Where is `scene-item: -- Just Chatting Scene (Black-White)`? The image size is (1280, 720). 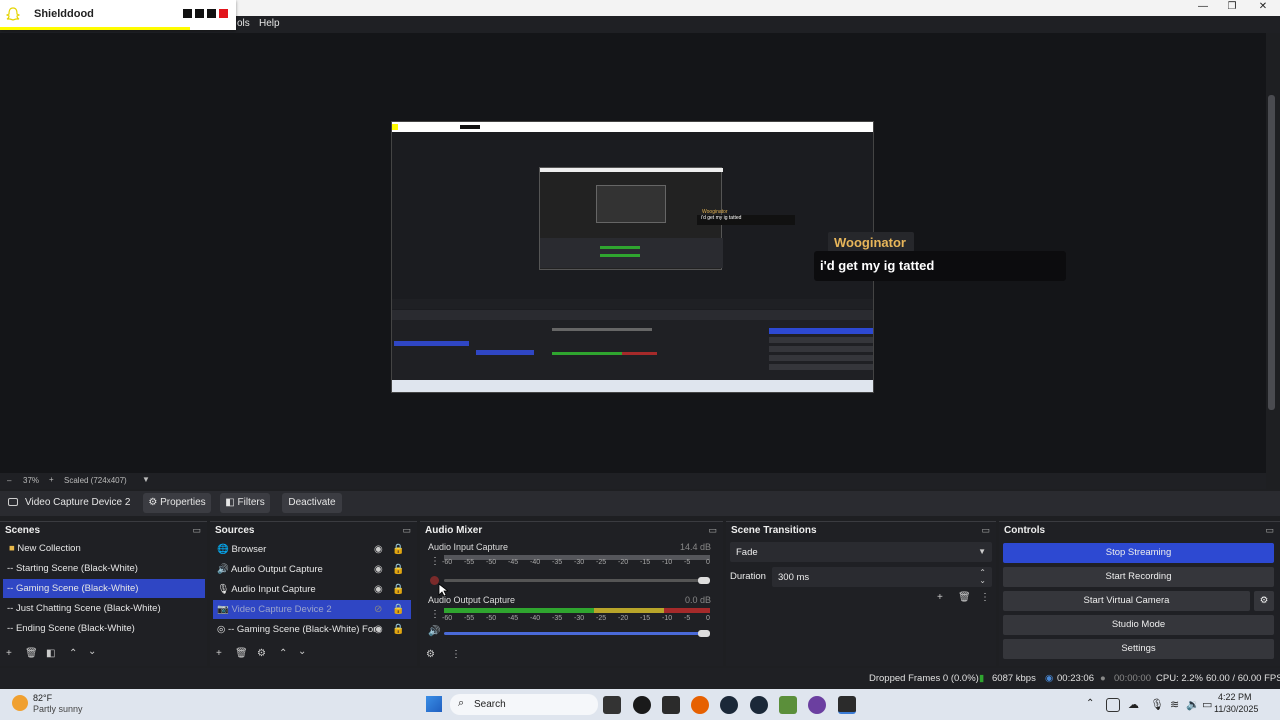 scene-item: -- Just Chatting Scene (Black-White) is located at coordinates (103, 608).